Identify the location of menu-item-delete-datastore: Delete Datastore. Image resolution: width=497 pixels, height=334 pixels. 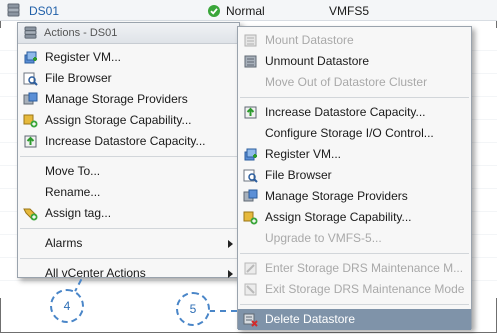
(354, 319).